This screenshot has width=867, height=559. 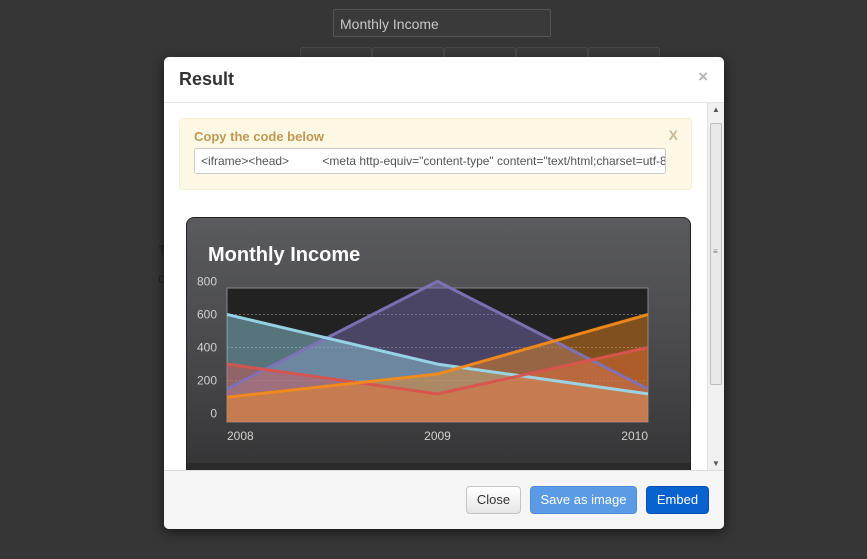 What do you see at coordinates (207, 281) in the screenshot?
I see `y-tick-label: 800` at bounding box center [207, 281].